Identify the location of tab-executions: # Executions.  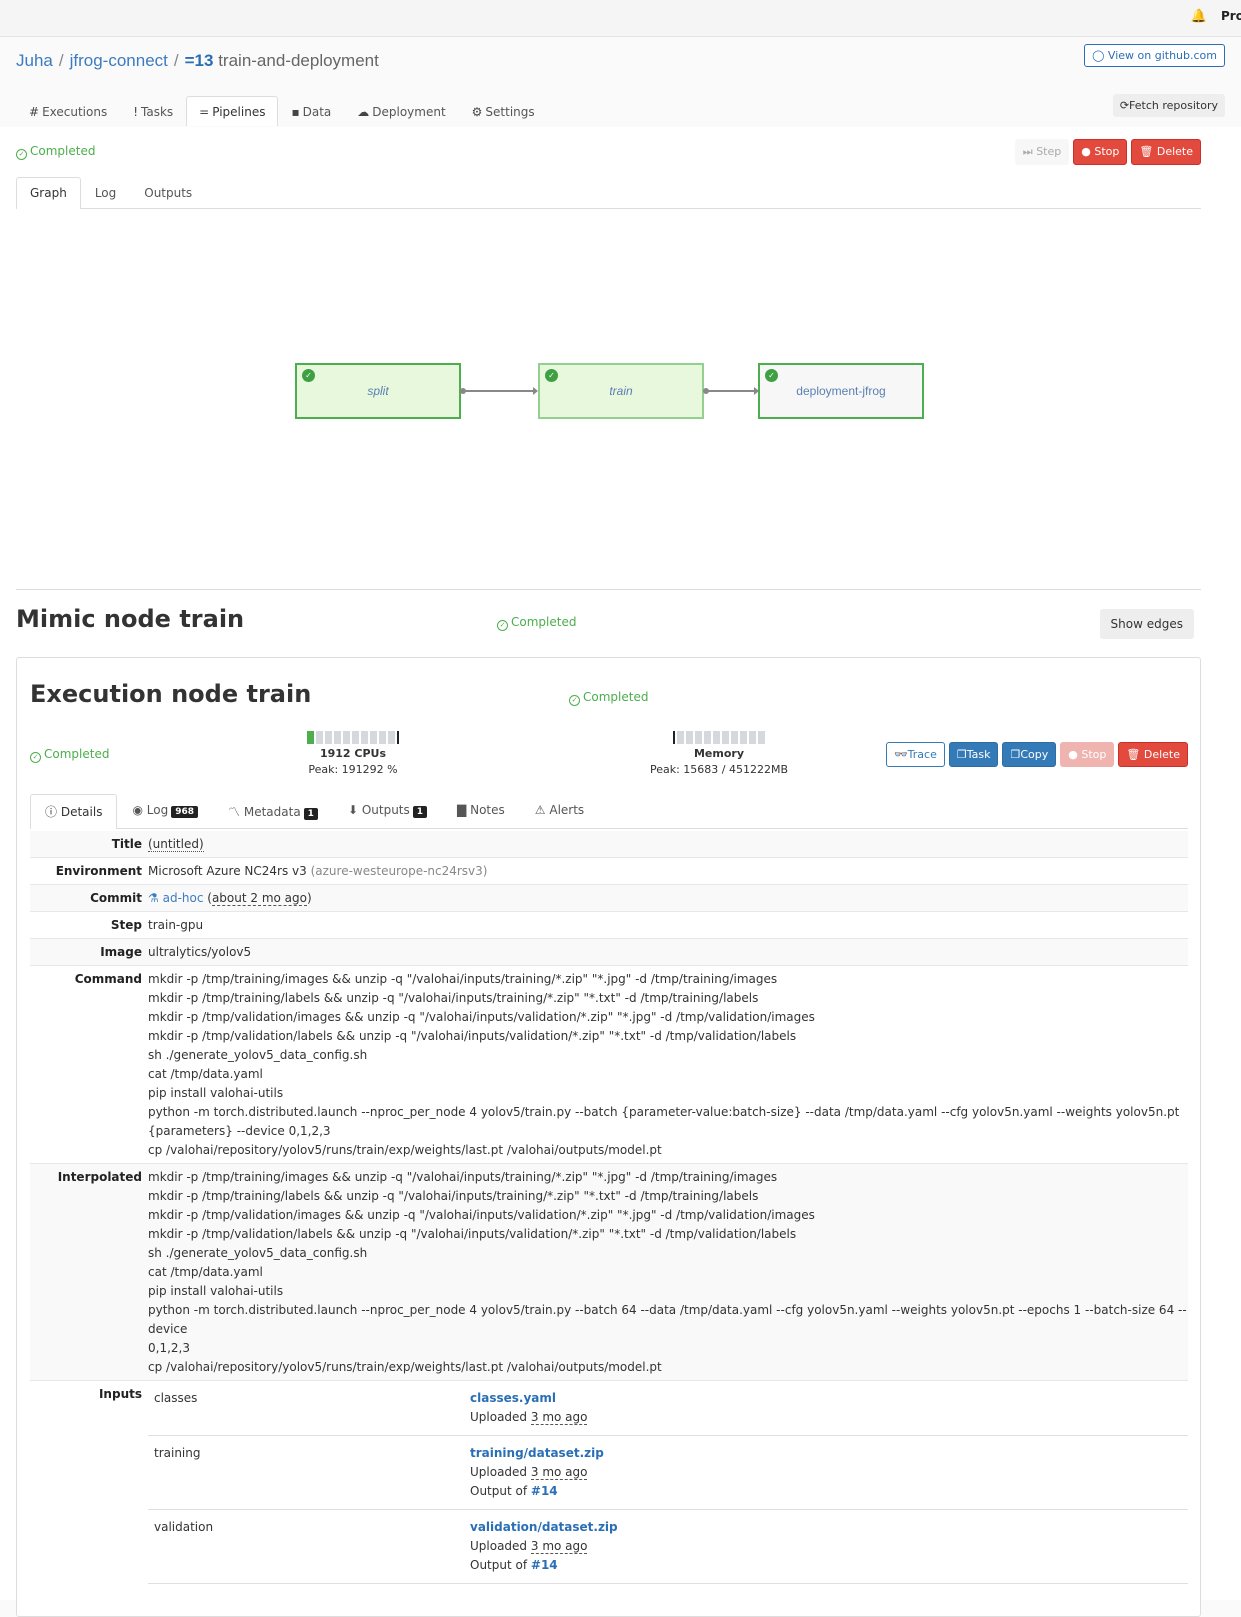
(68, 111).